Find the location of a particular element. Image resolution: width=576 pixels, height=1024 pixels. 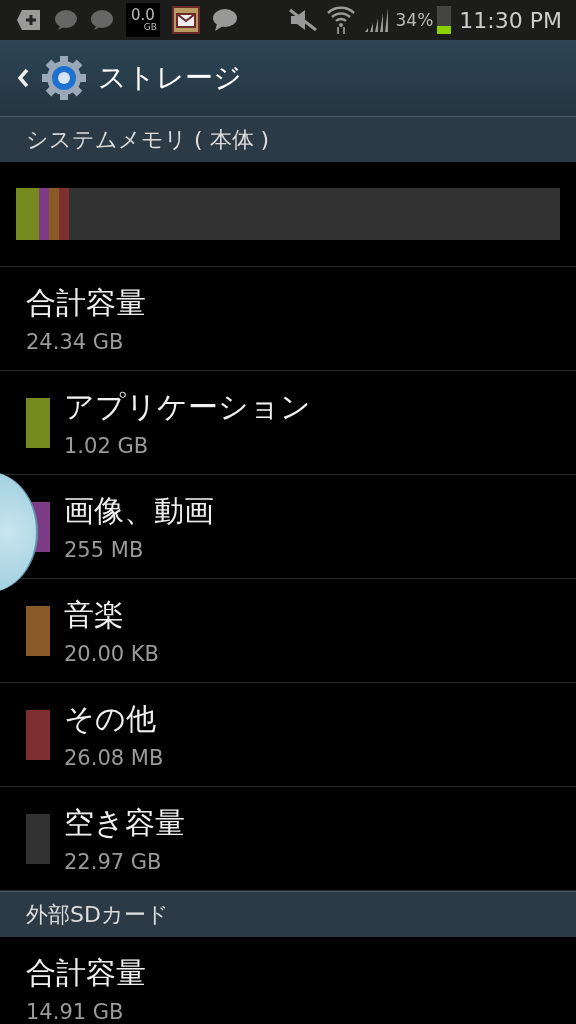

category-label: その他 is located at coordinates (110, 719).